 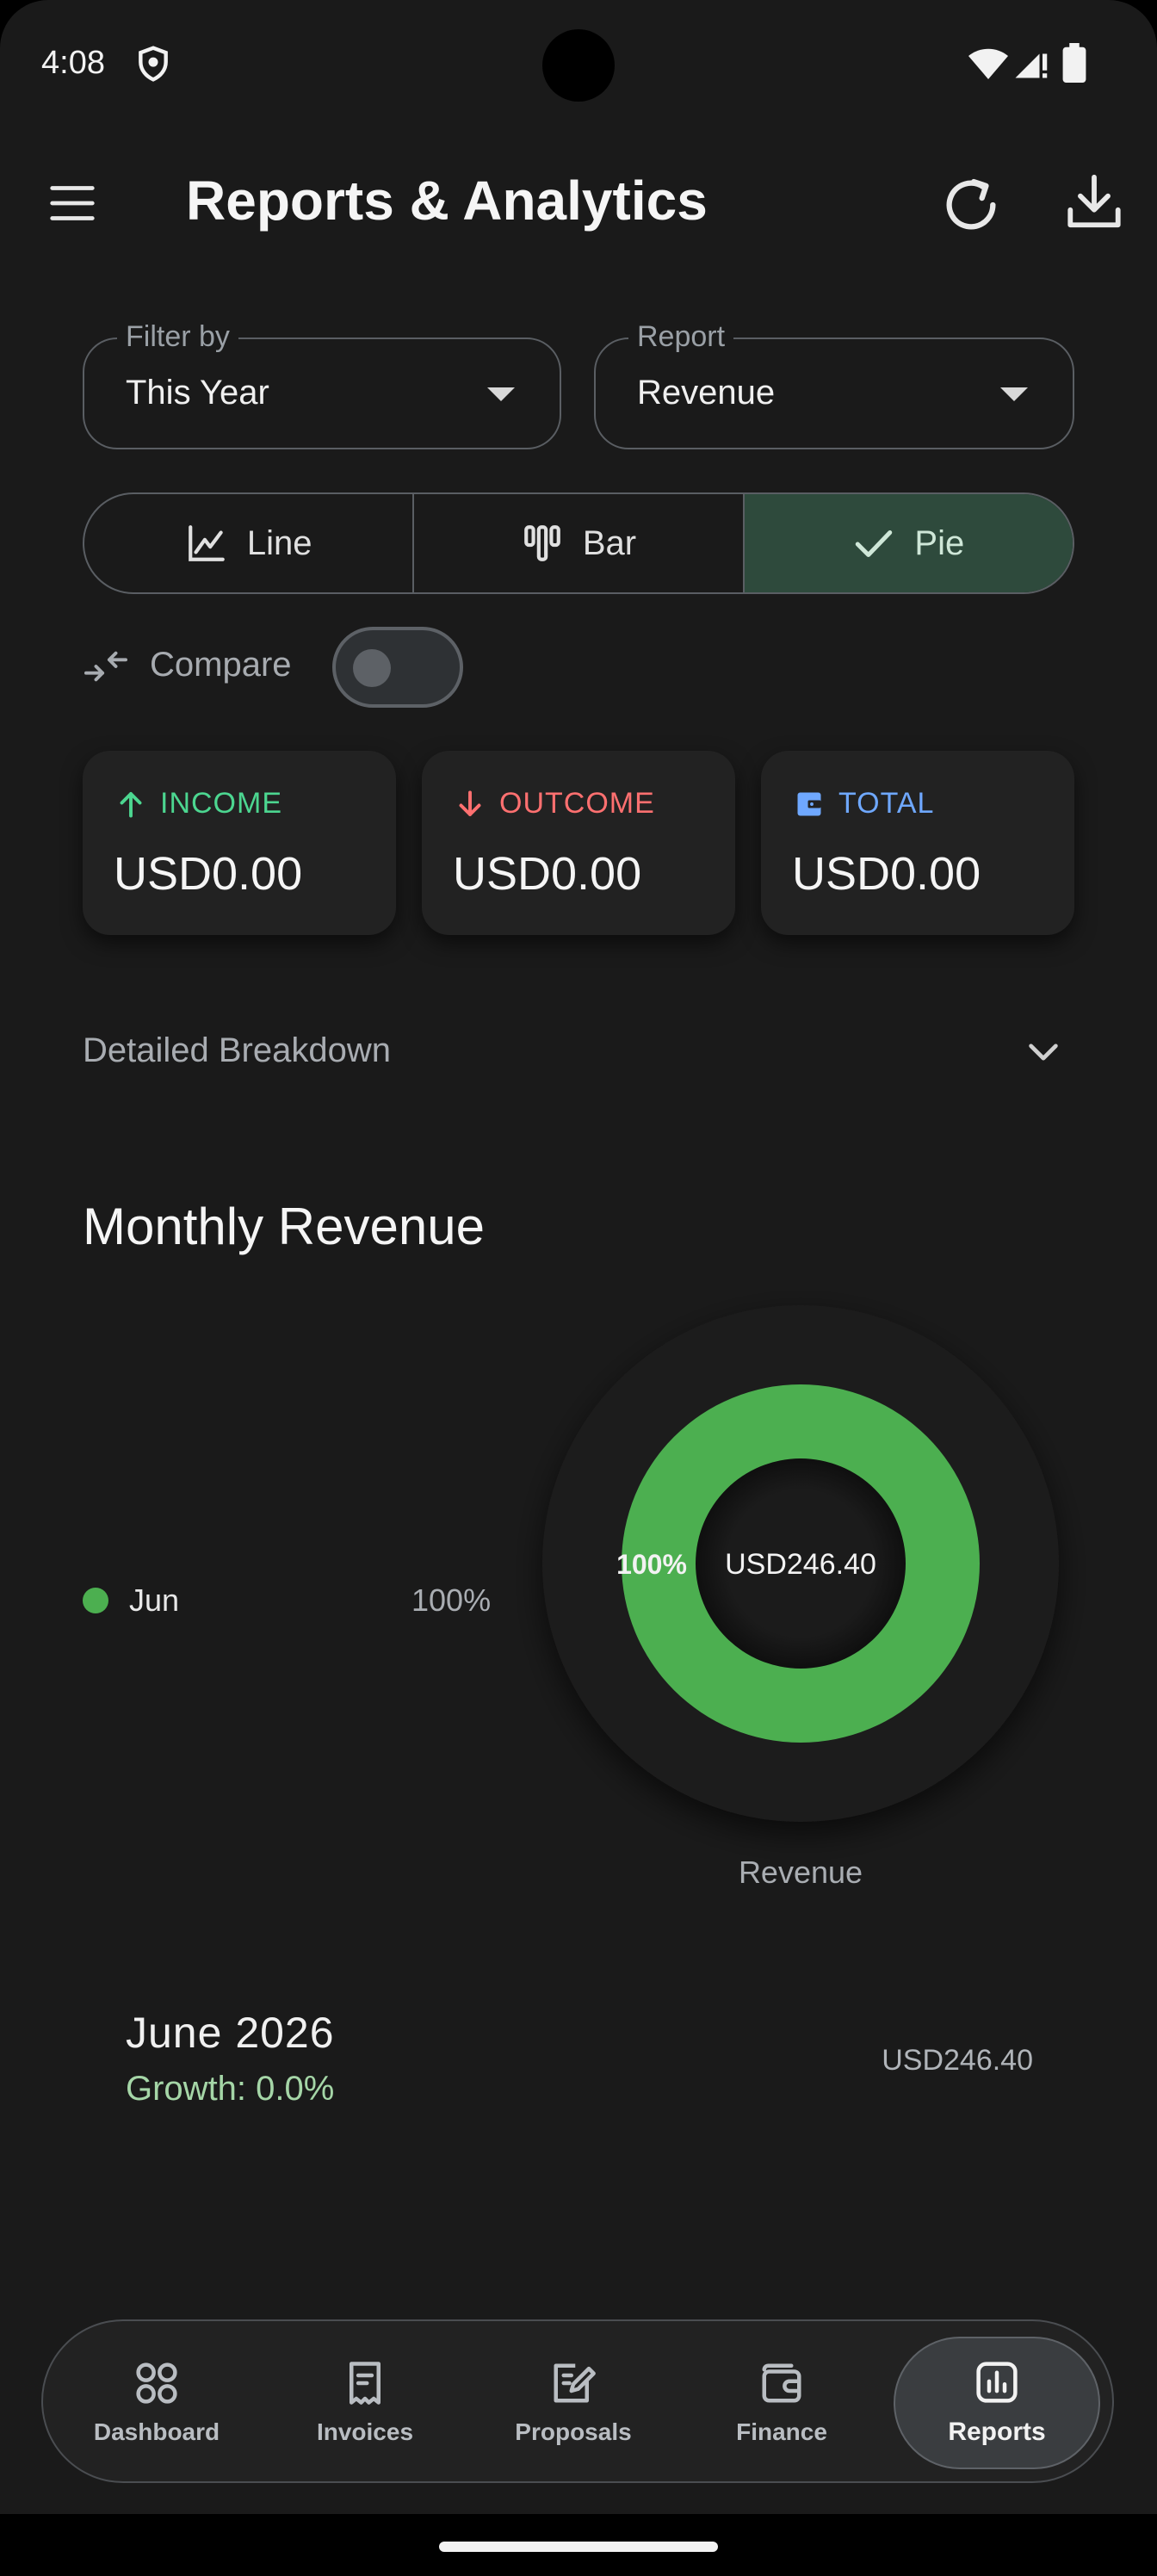 What do you see at coordinates (221, 804) in the screenshot?
I see `income-label: INCOME` at bounding box center [221, 804].